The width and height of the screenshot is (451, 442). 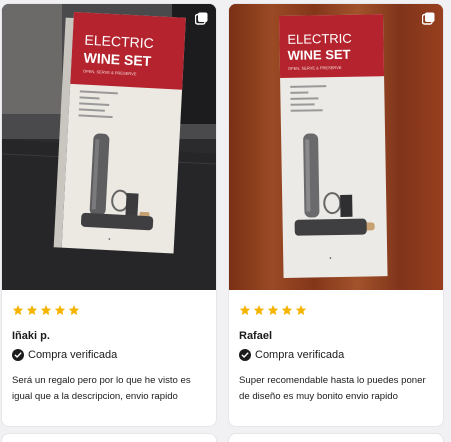 I want to click on reviewer-name: Iñaki p., so click(x=31, y=336).